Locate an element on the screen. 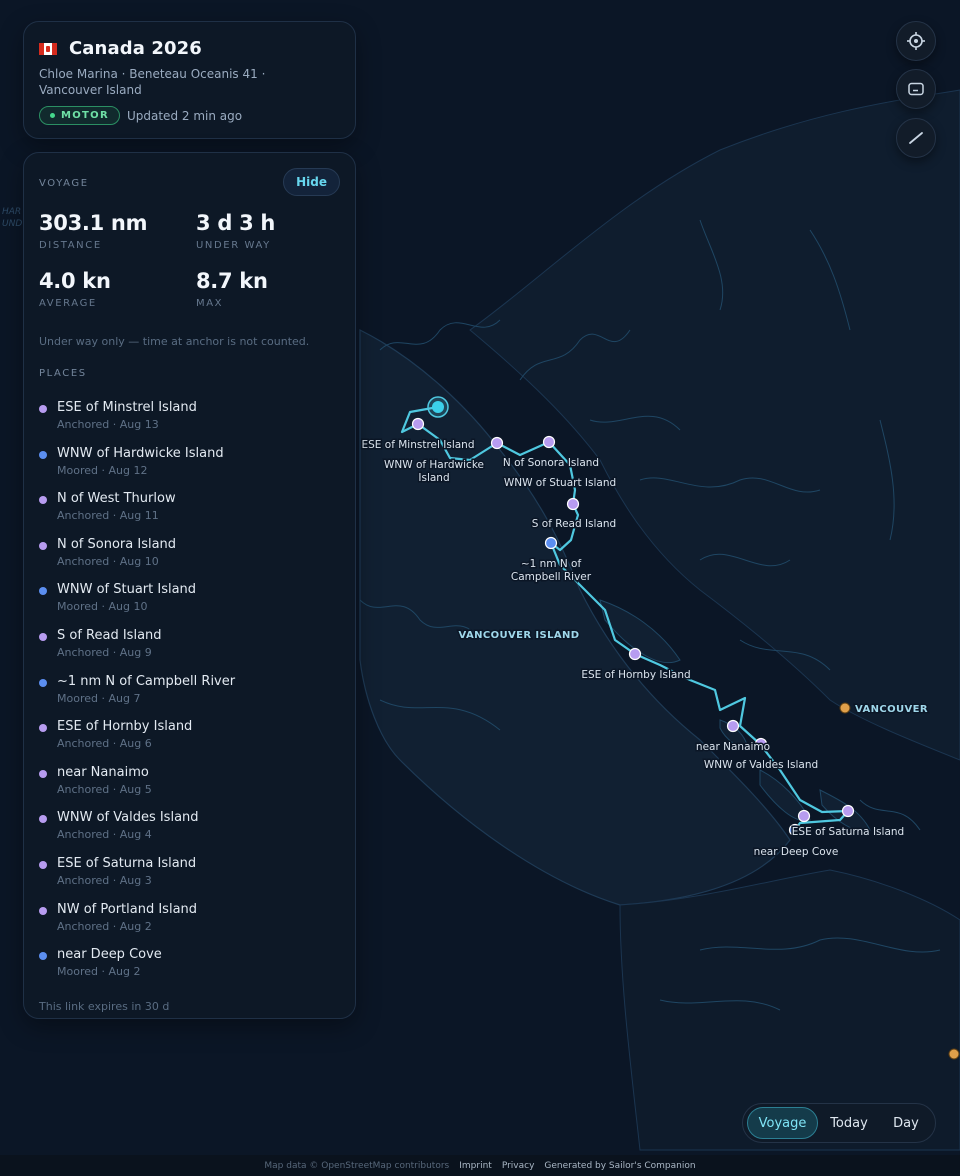  map-label-hardwicke-2: Island is located at coordinates (433, 478).